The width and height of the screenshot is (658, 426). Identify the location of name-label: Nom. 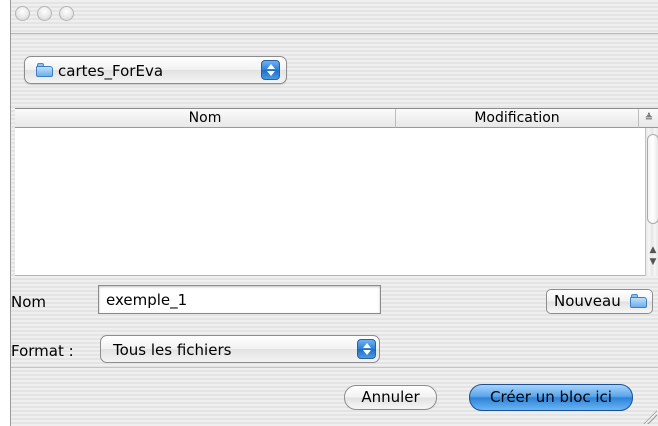
(29, 302).